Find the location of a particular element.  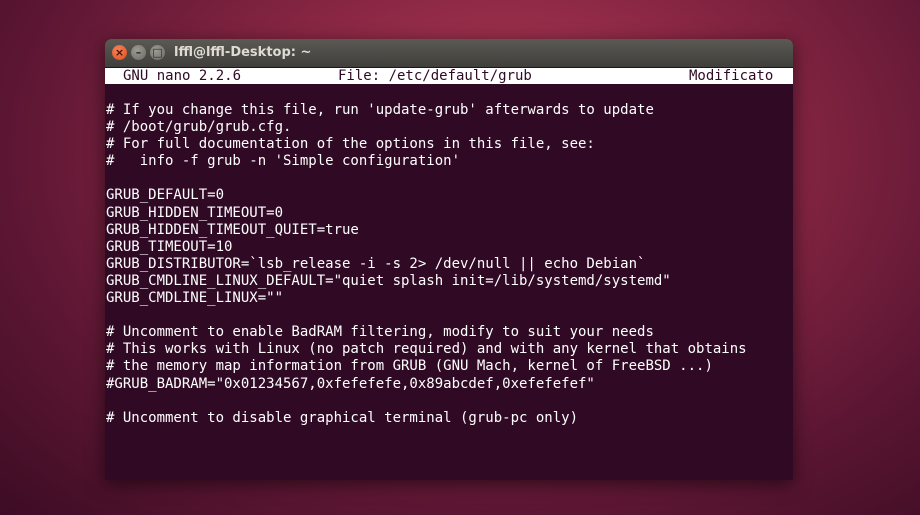

editor-line: GRUB_CMDLINE_LINUX="" is located at coordinates (426, 298).